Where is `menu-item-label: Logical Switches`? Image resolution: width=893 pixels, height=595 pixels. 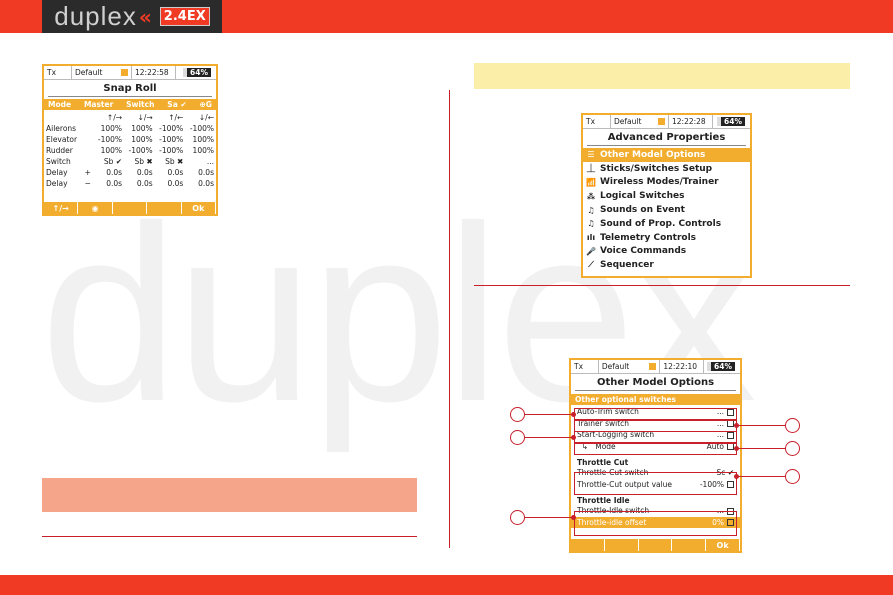 menu-item-label: Logical Switches is located at coordinates (642, 196).